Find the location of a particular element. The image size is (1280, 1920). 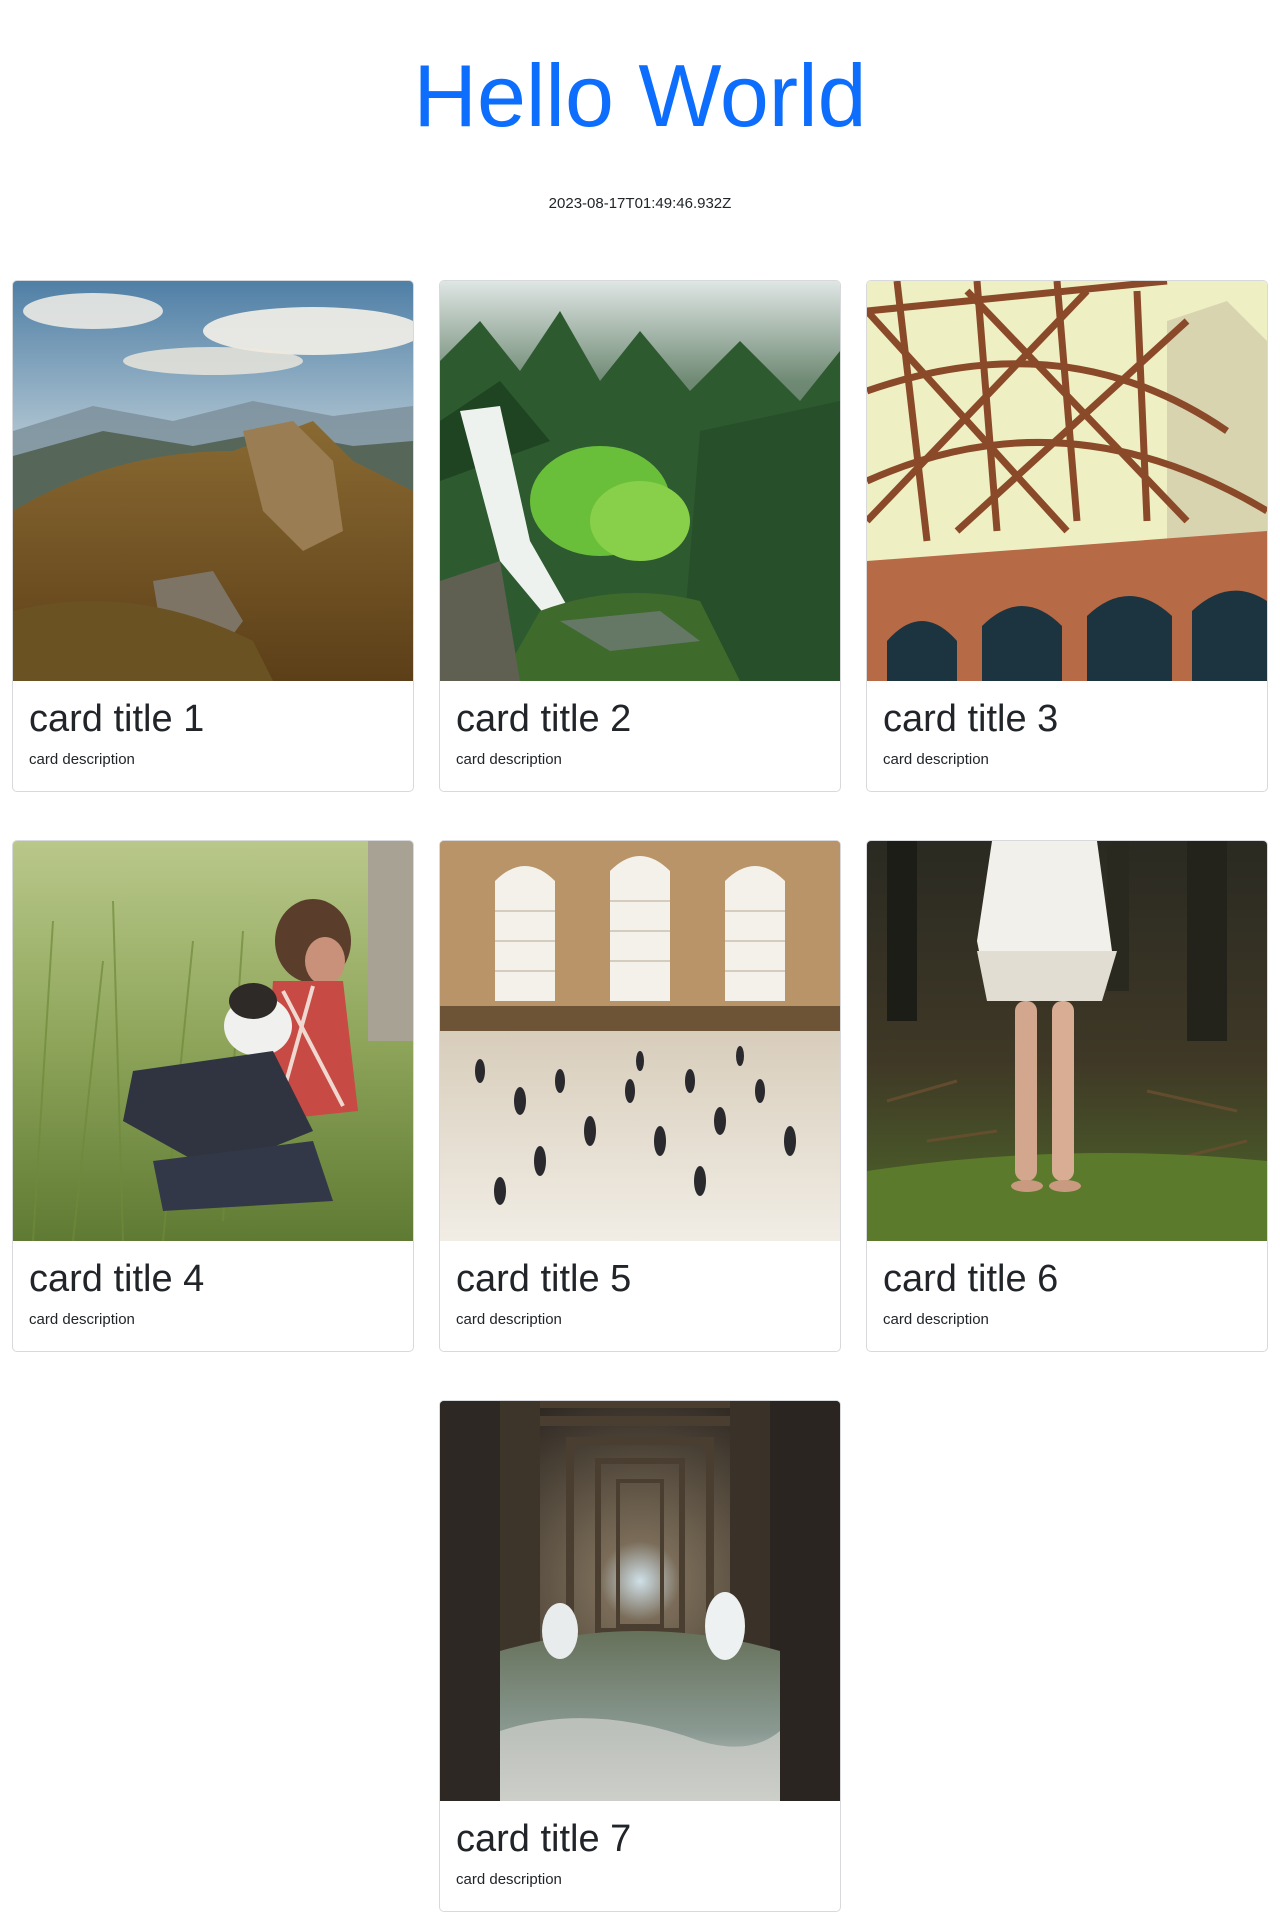

card-body: card title 1 card description is located at coordinates (213, 736).